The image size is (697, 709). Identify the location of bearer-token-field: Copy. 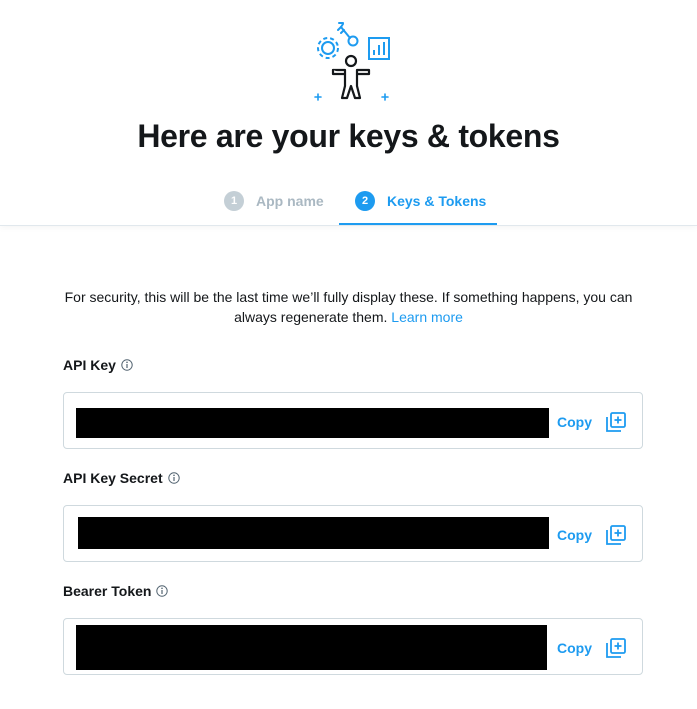
(353, 646).